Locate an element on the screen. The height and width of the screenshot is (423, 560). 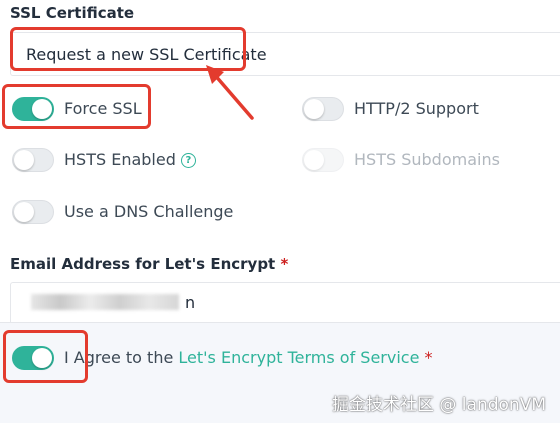
email-input: n is located at coordinates (285, 304).